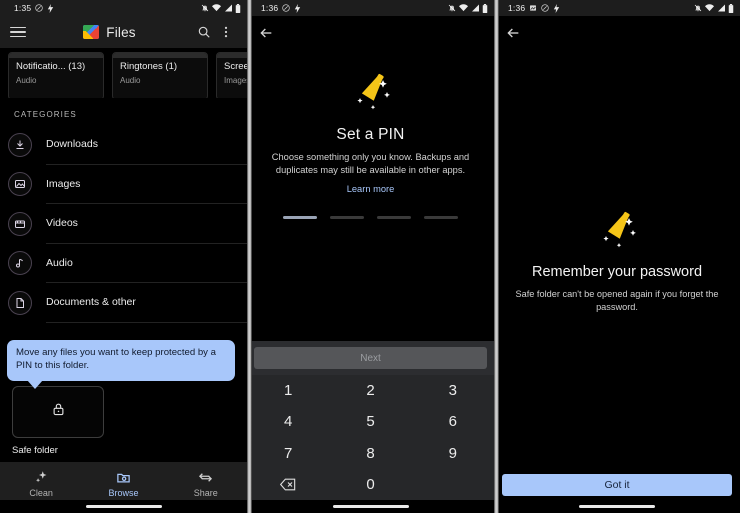  Describe the element at coordinates (485, 8) in the screenshot. I see `battery-icon` at that location.